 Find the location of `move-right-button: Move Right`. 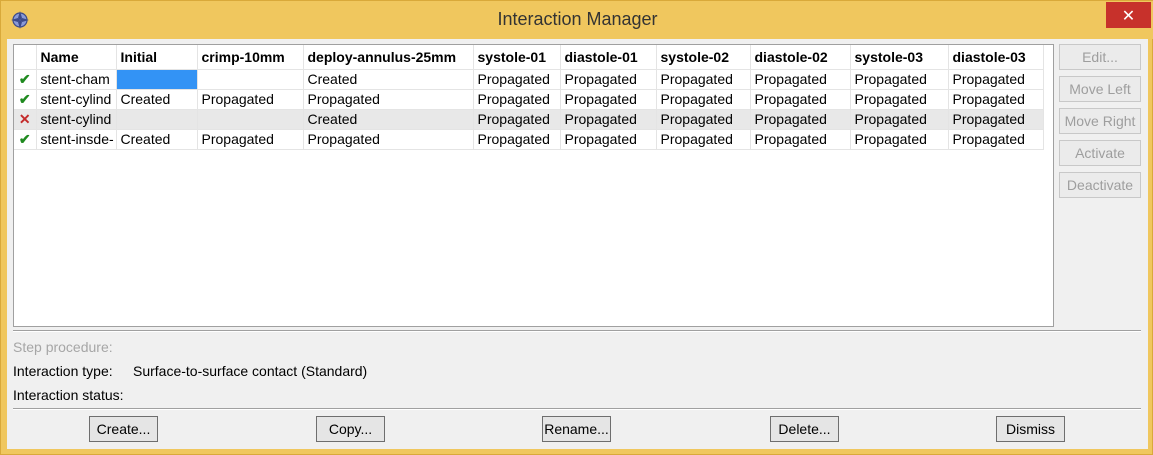

move-right-button: Move Right is located at coordinates (1100, 121).